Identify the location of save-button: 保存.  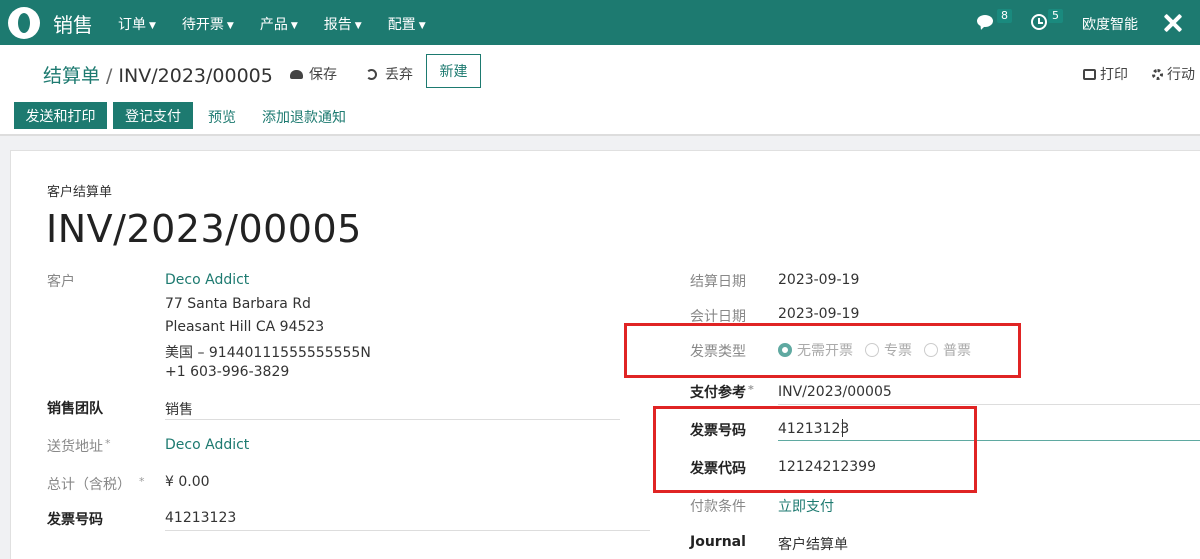
(313, 74).